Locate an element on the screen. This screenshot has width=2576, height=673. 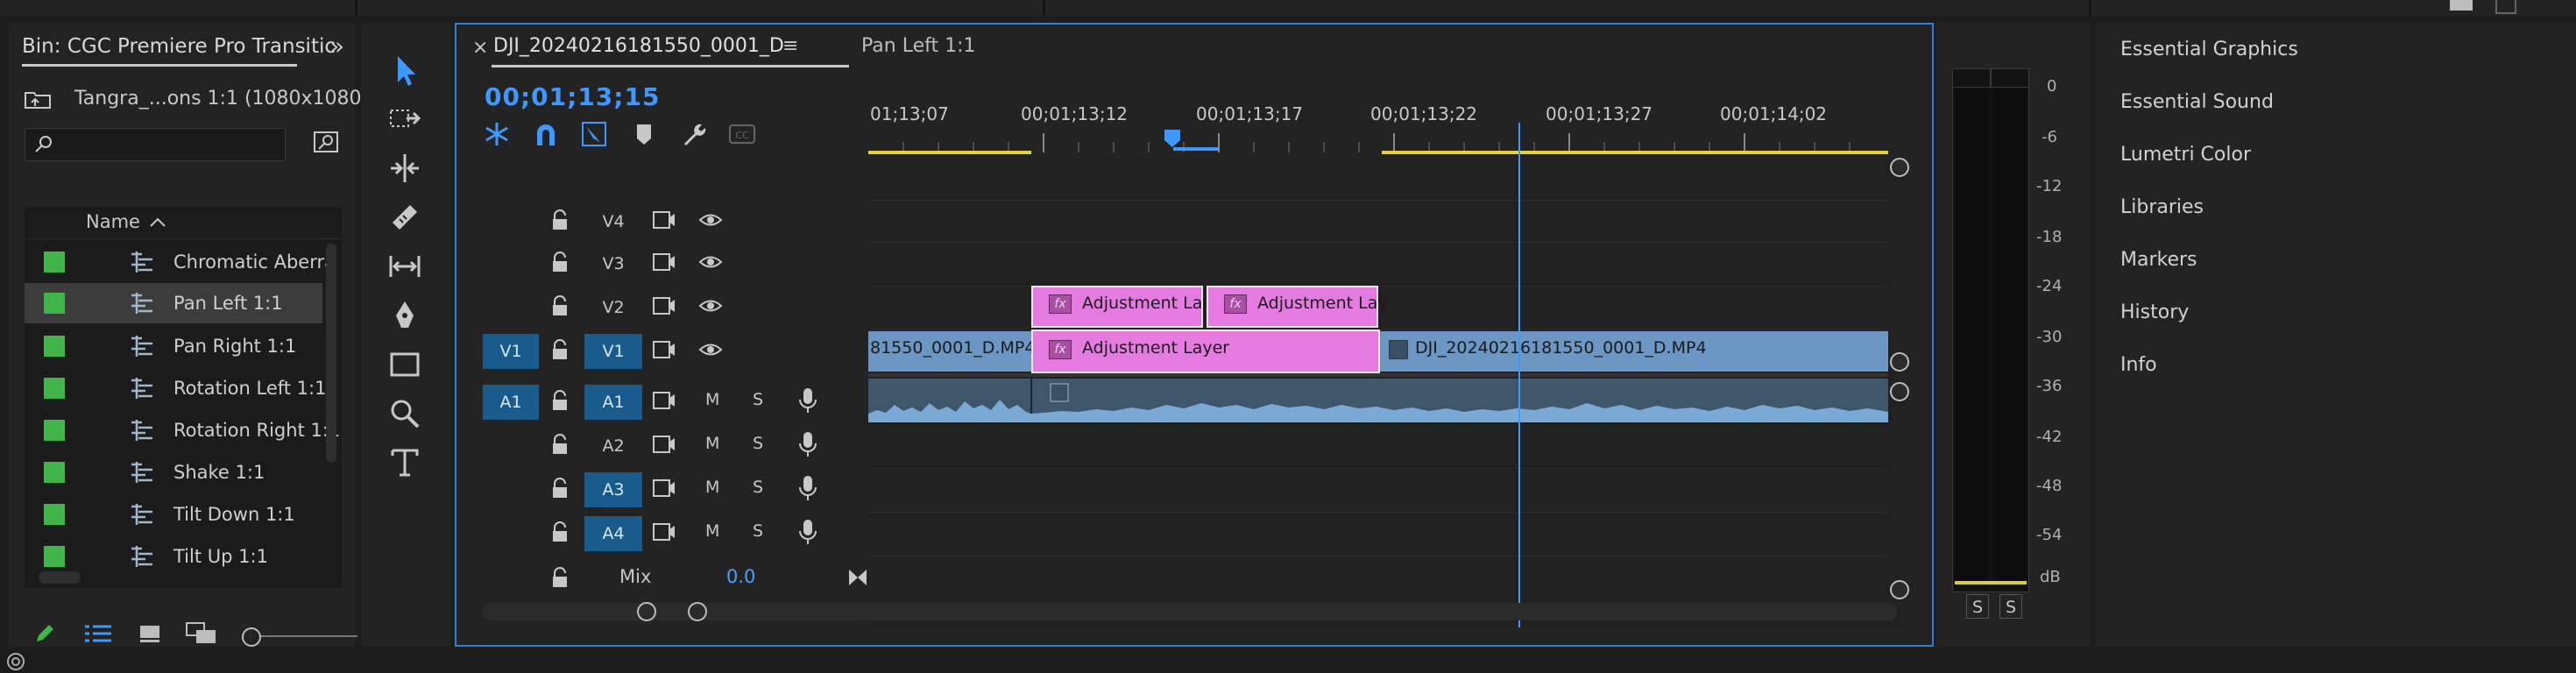
playhead-line is located at coordinates (1519, 375).